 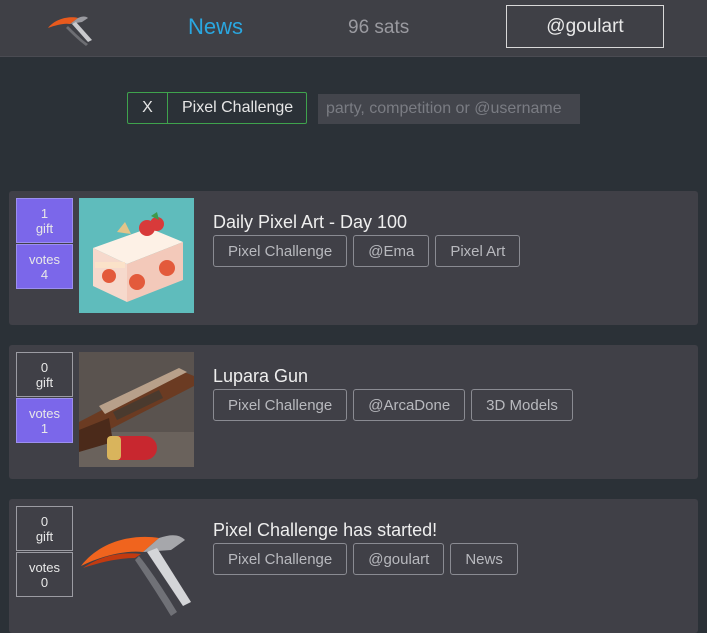 I want to click on post-tags: Pixel Challenge @ArcaDone 3D Models, so click(x=393, y=405).